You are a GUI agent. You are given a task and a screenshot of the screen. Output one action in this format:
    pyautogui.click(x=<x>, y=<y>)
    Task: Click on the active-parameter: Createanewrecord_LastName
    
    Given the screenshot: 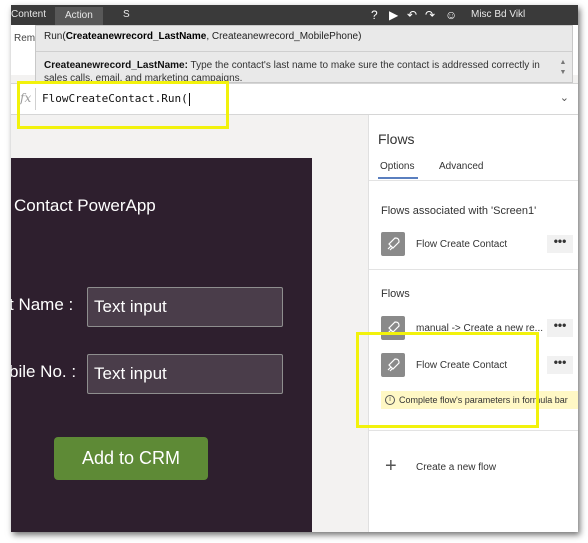 What is the action you would take?
    pyautogui.click(x=136, y=36)
    